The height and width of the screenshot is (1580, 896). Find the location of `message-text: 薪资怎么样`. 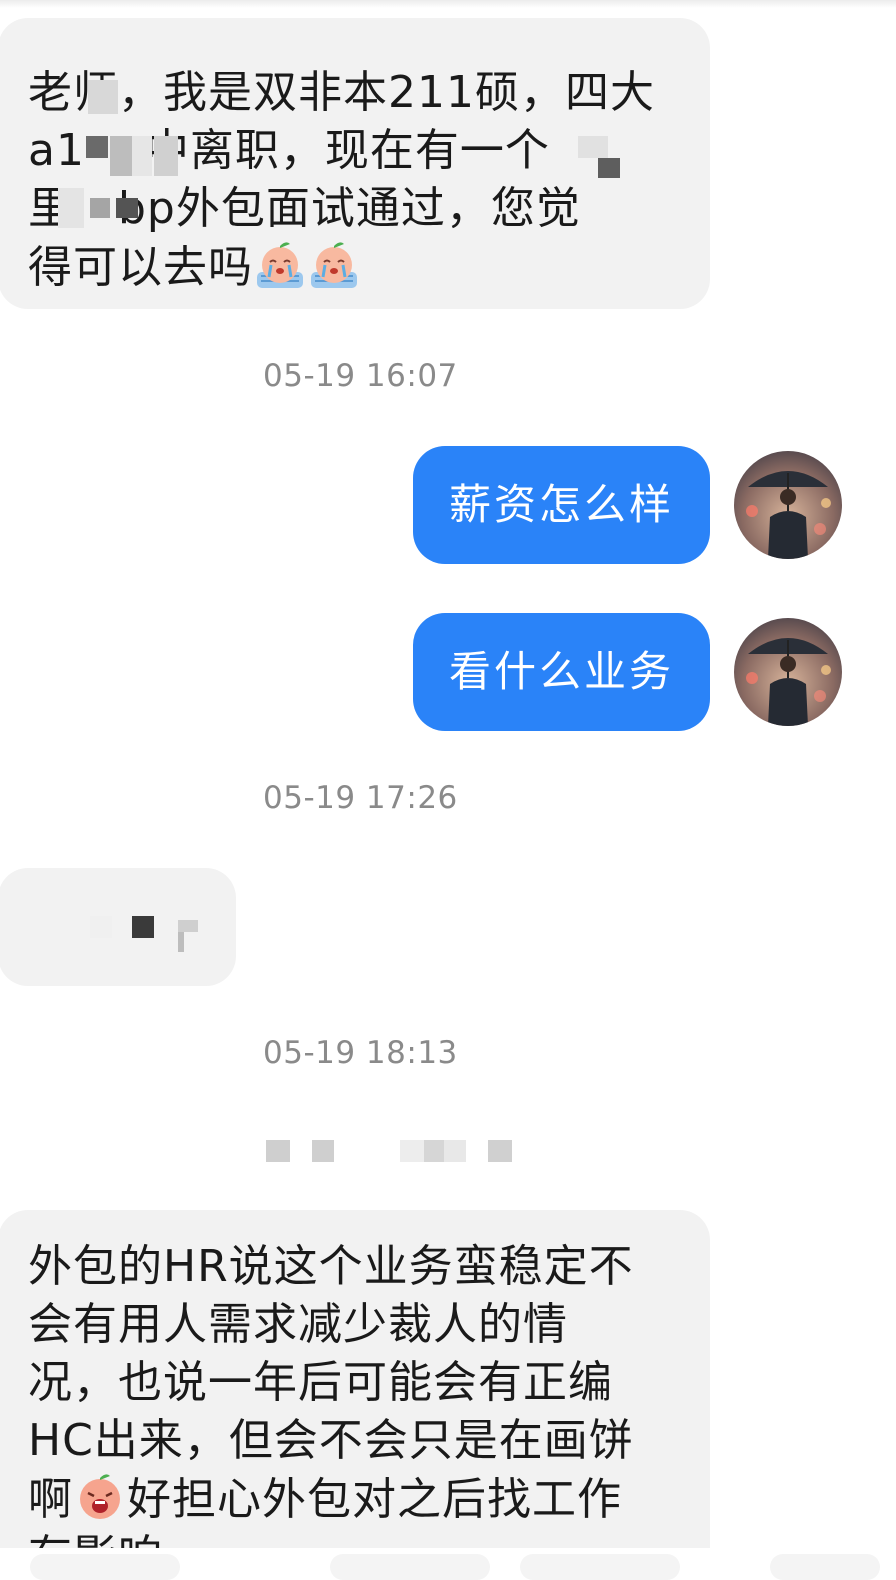

message-text: 薪资怎么样 is located at coordinates (561, 504).